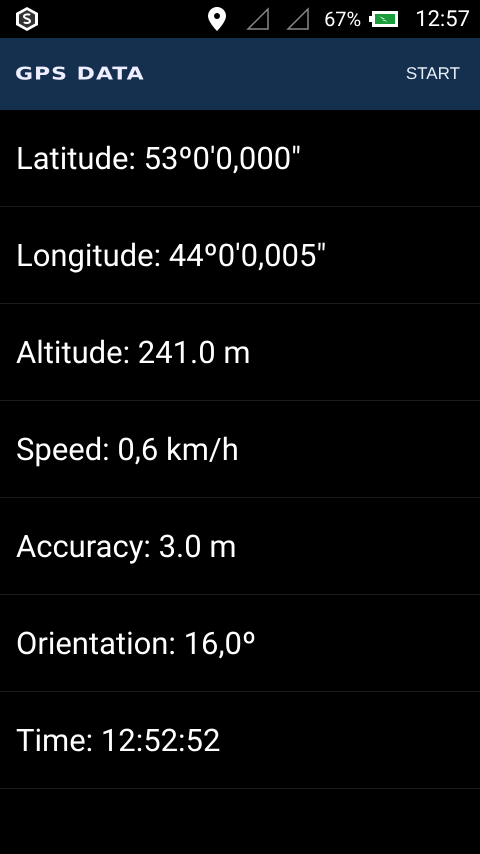 The width and height of the screenshot is (480, 854). Describe the element at coordinates (127, 449) in the screenshot. I see `reading-text: Speed: 0,6 km/h` at that location.